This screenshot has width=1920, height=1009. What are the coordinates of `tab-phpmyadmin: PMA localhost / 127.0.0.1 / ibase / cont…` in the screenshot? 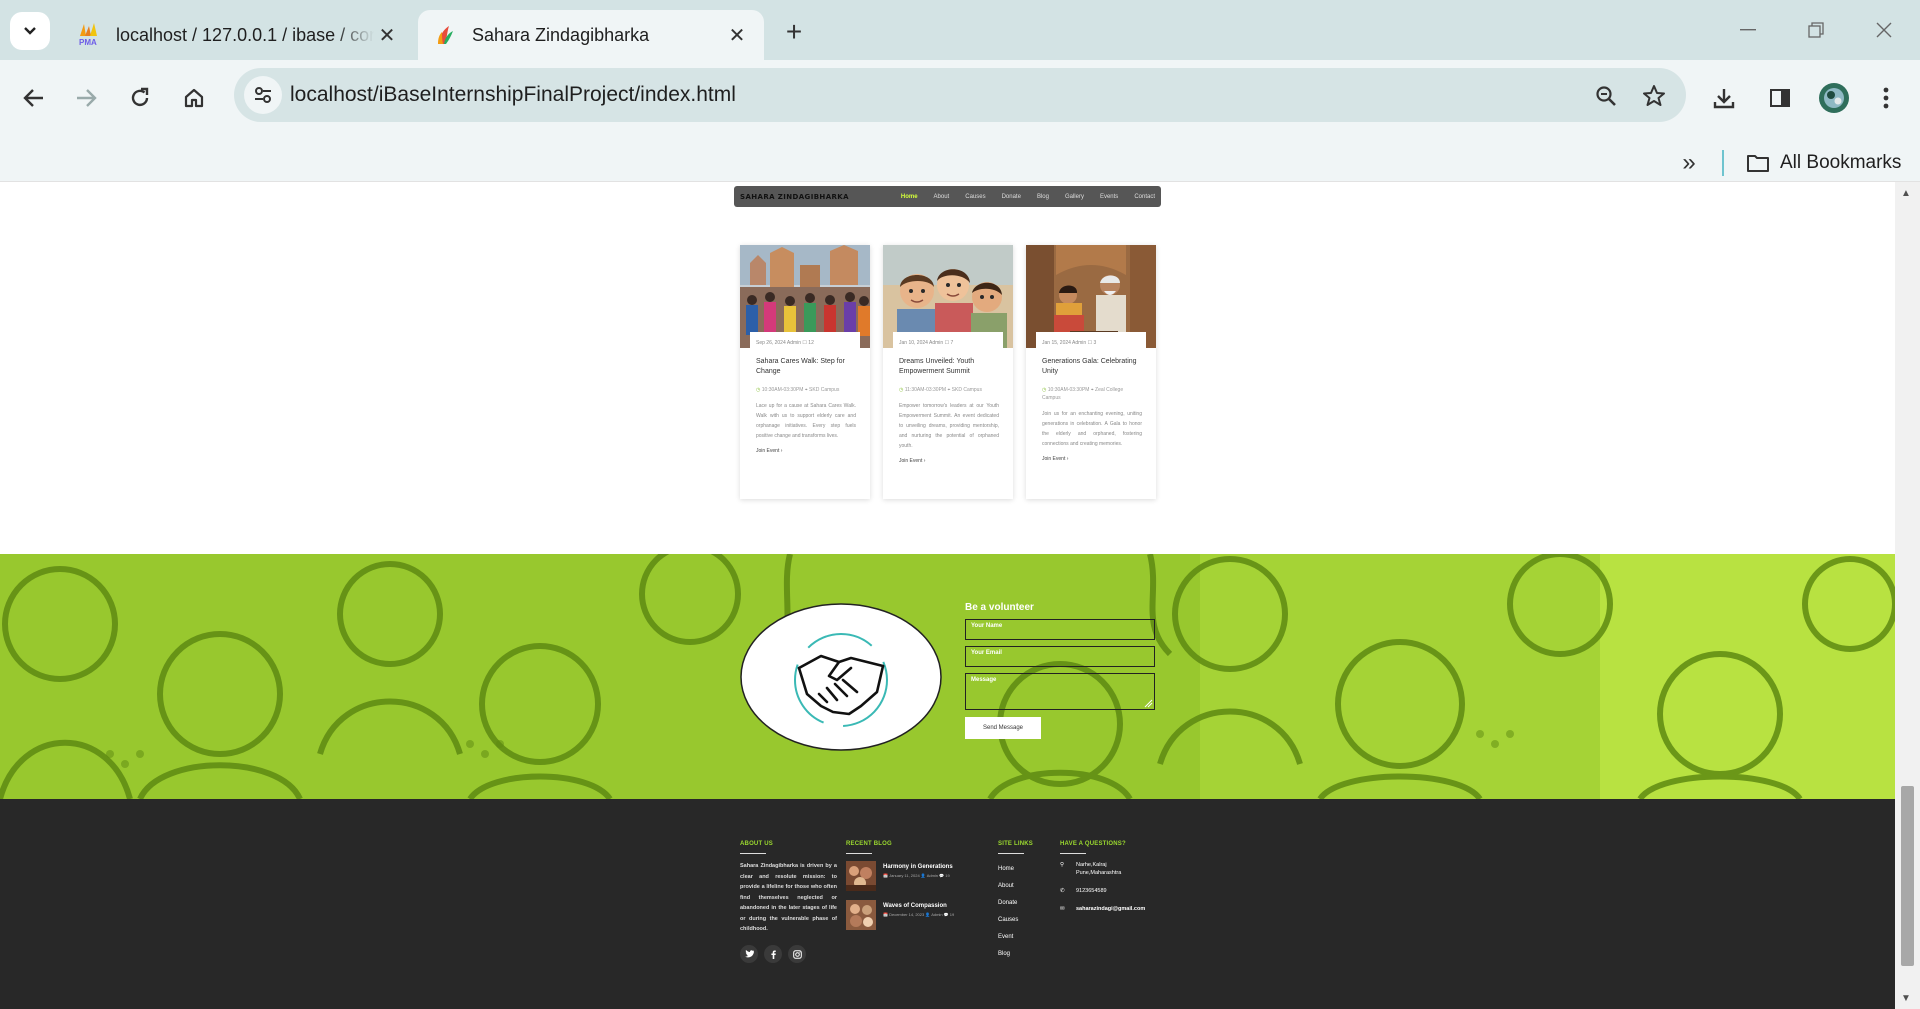 It's located at (238, 35).